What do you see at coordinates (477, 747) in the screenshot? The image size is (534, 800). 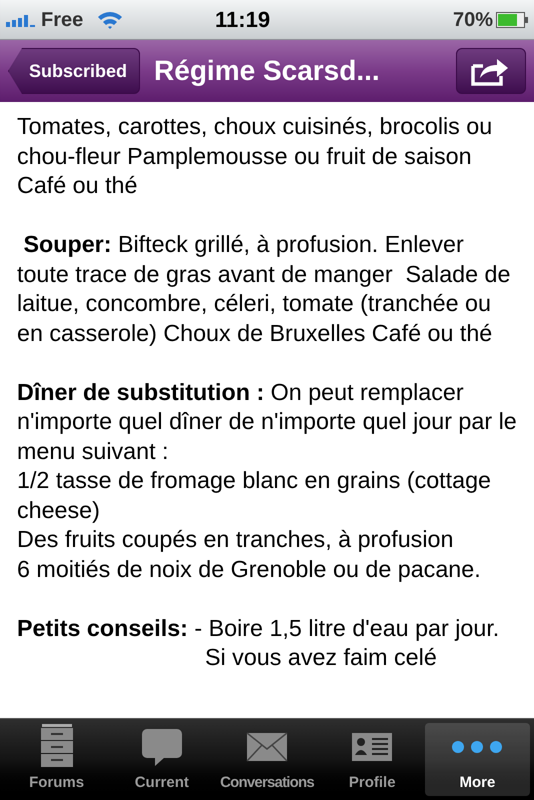 I see `more-dots-icon` at bounding box center [477, 747].